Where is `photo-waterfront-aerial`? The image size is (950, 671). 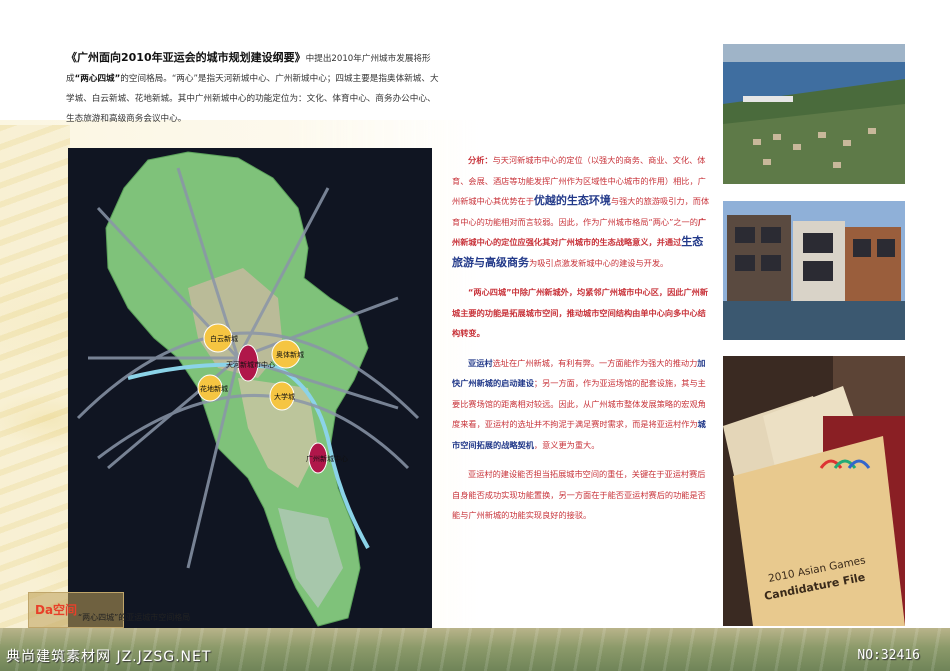 photo-waterfront-aerial is located at coordinates (814, 114).